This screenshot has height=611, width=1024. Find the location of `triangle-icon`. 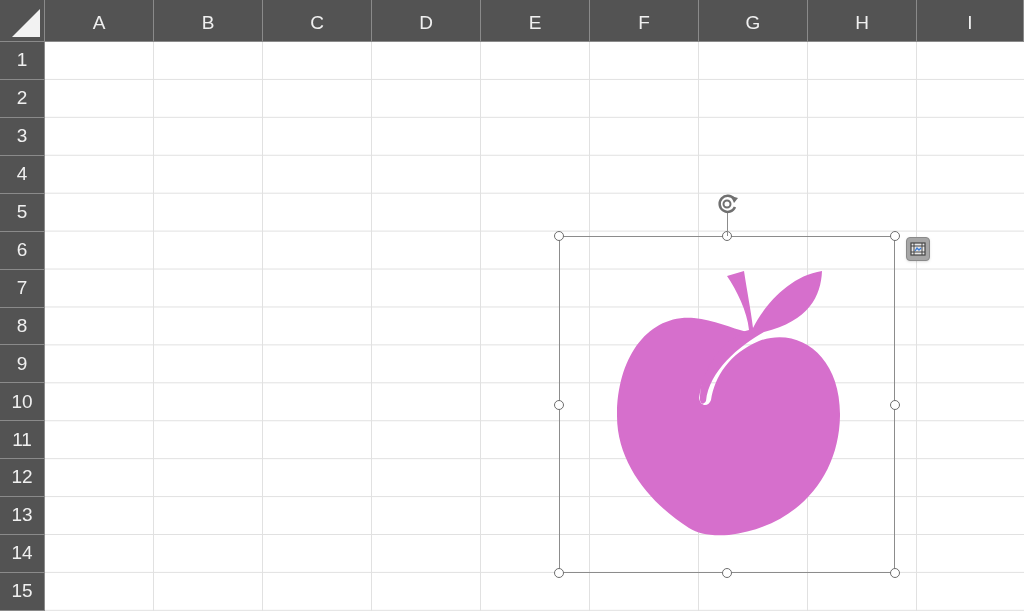

triangle-icon is located at coordinates (26, 23).